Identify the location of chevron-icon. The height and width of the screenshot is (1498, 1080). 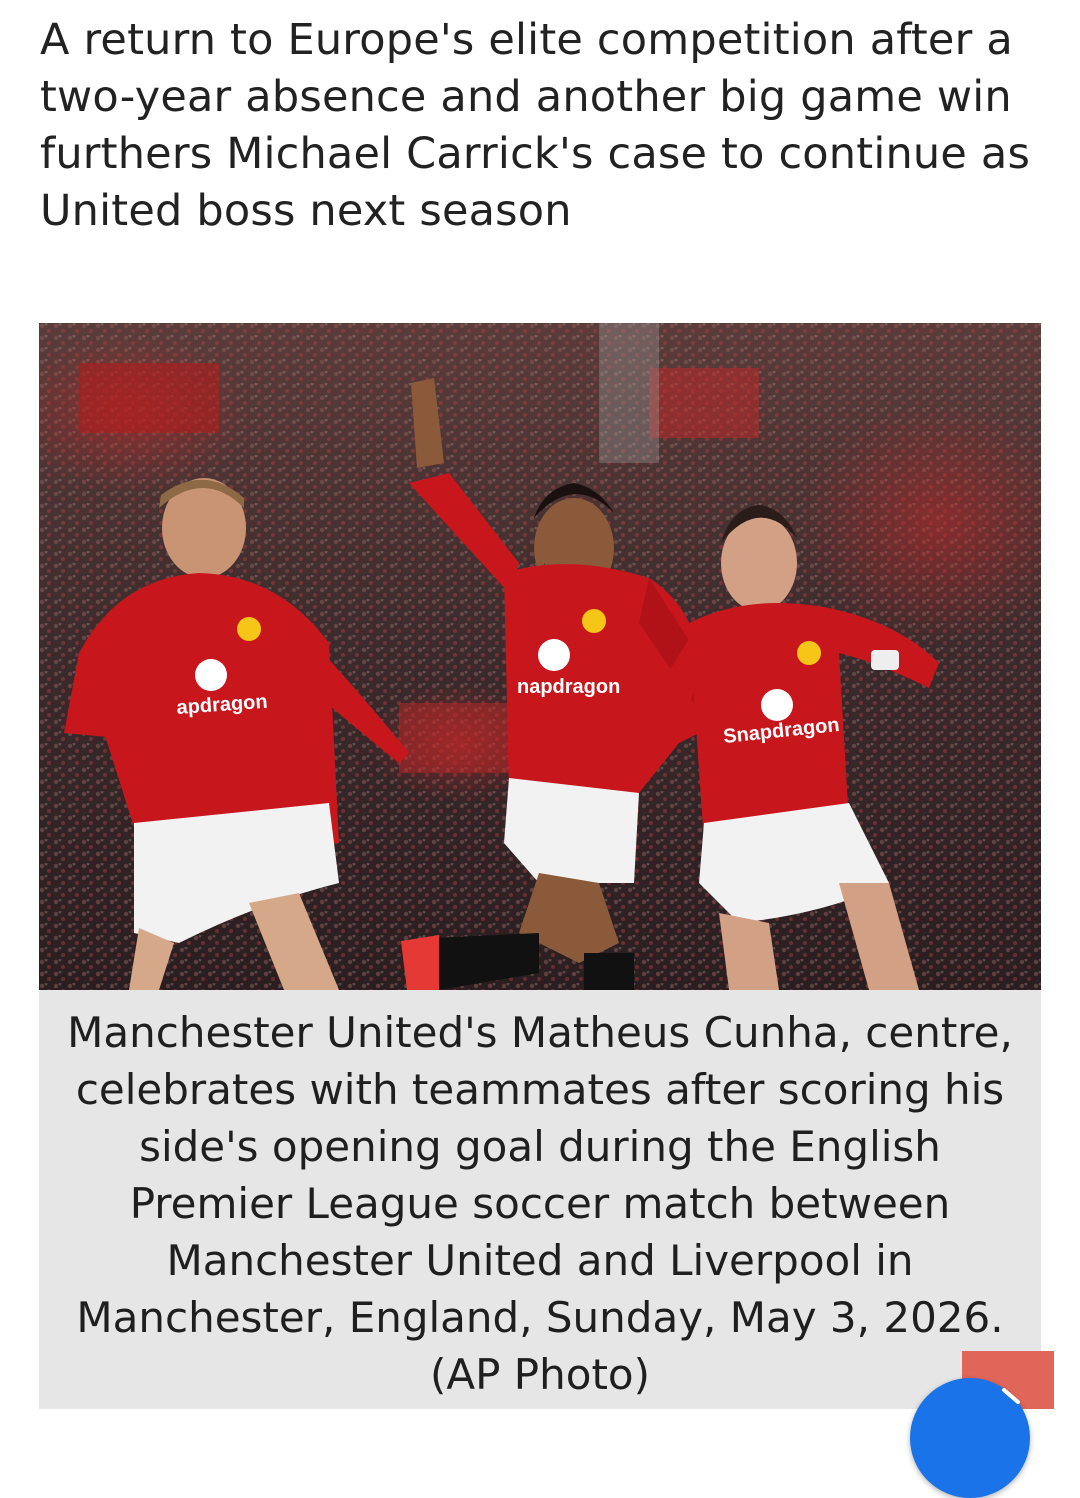
(1011, 1396).